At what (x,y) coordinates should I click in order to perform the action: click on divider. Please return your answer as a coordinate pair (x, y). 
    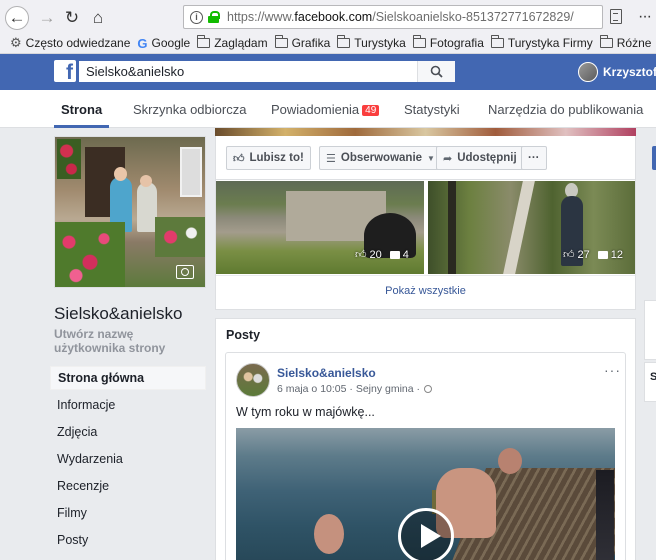
    Looking at the image, I should click on (425, 275).